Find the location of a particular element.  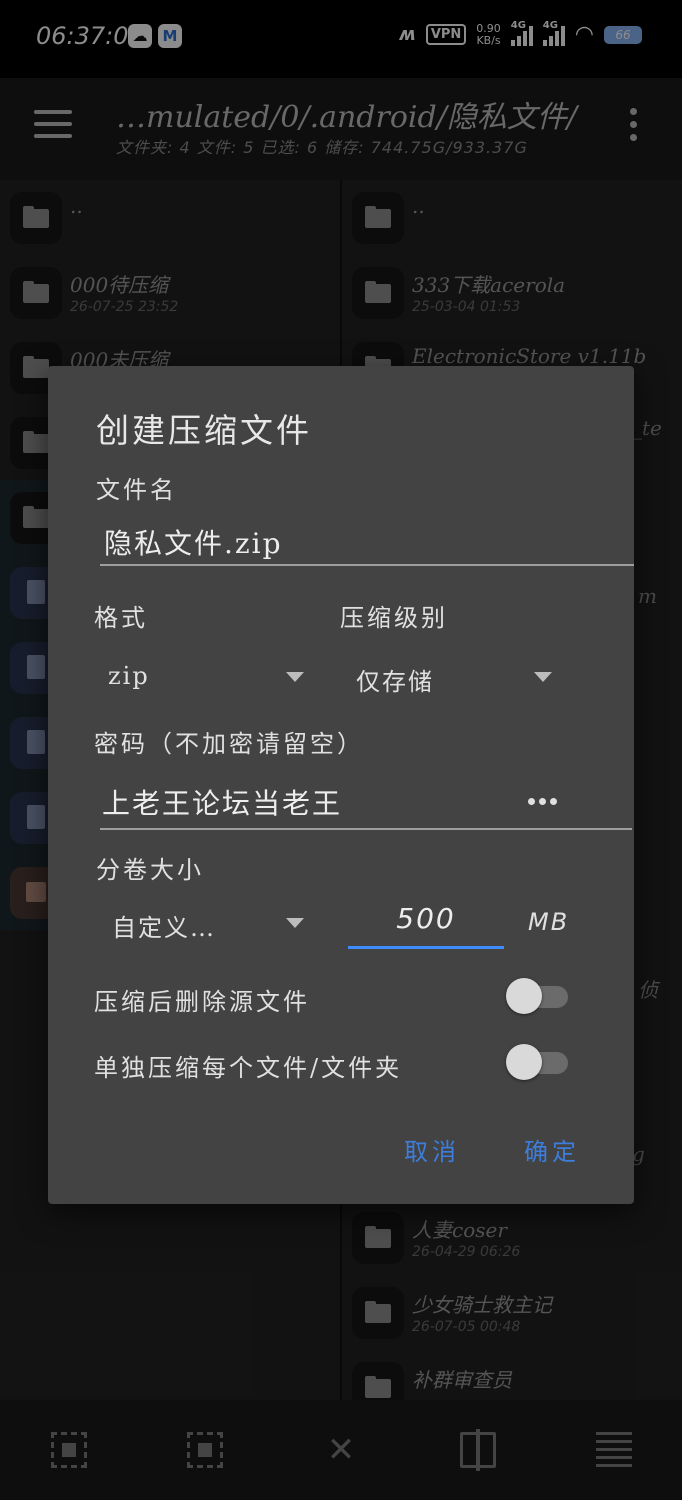

delete-source-label: 压缩后删除源文件 is located at coordinates (202, 1002).